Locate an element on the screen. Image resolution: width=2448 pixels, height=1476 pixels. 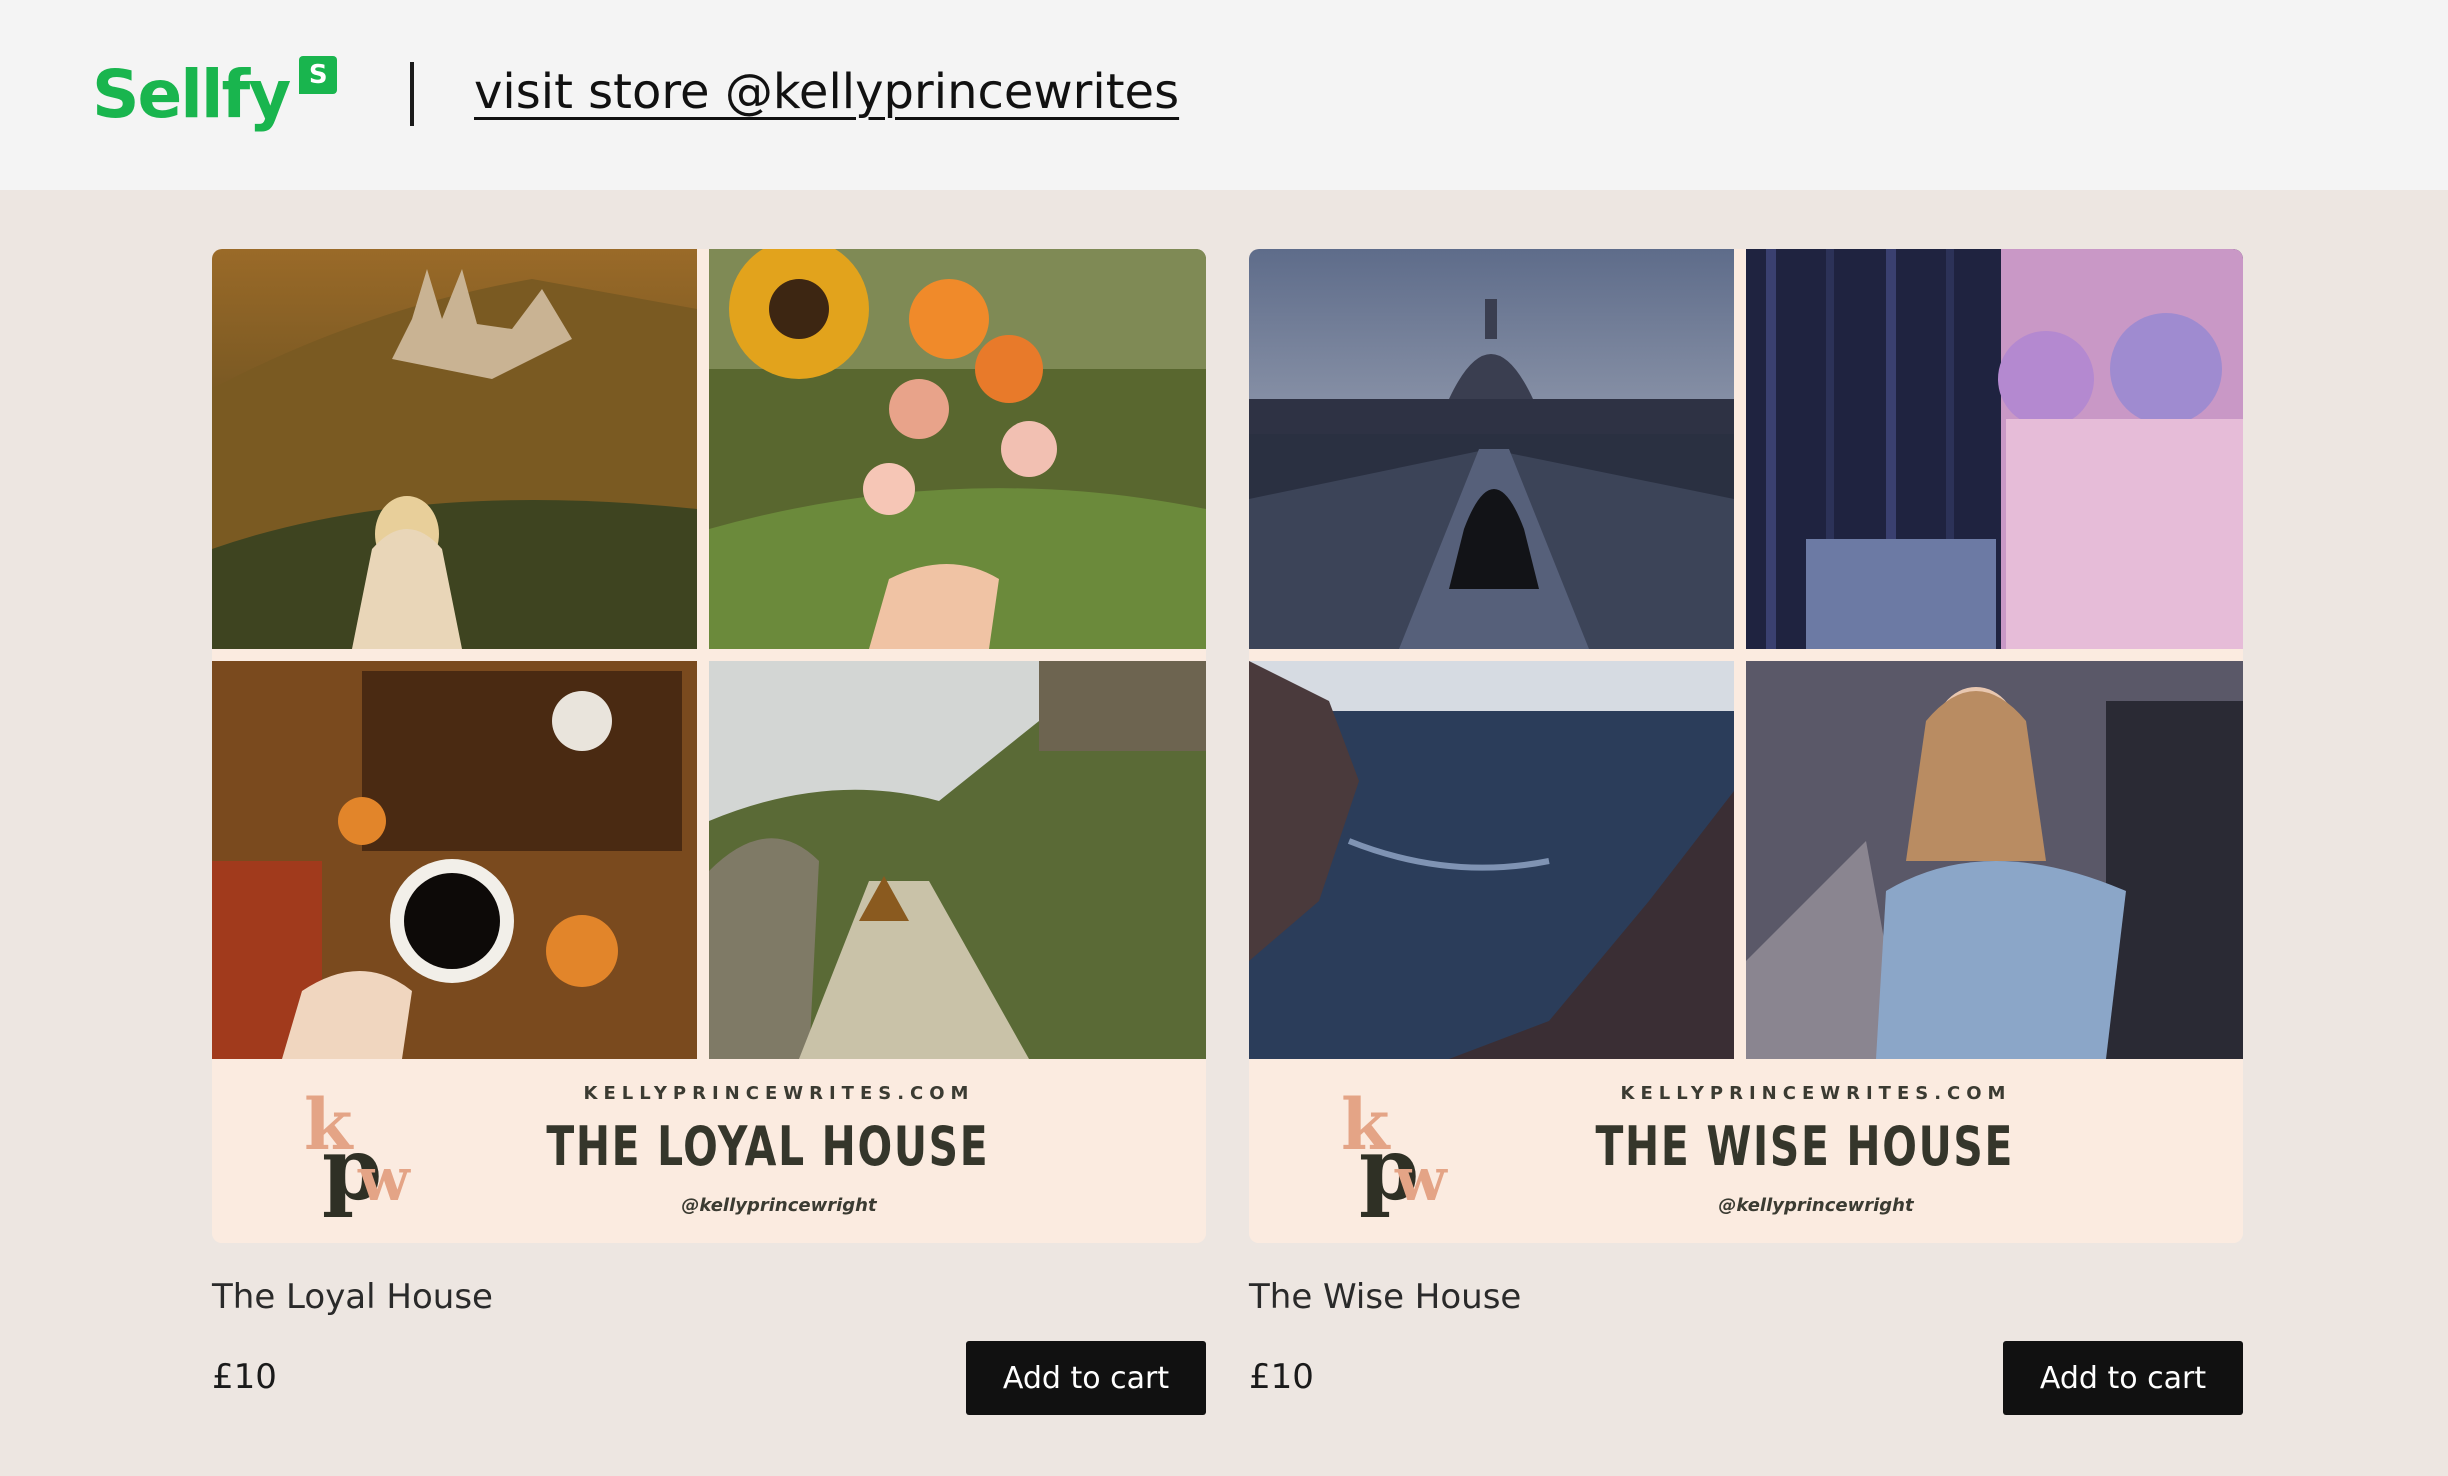
sea-cliffs-photo is located at coordinates (1491, 860).